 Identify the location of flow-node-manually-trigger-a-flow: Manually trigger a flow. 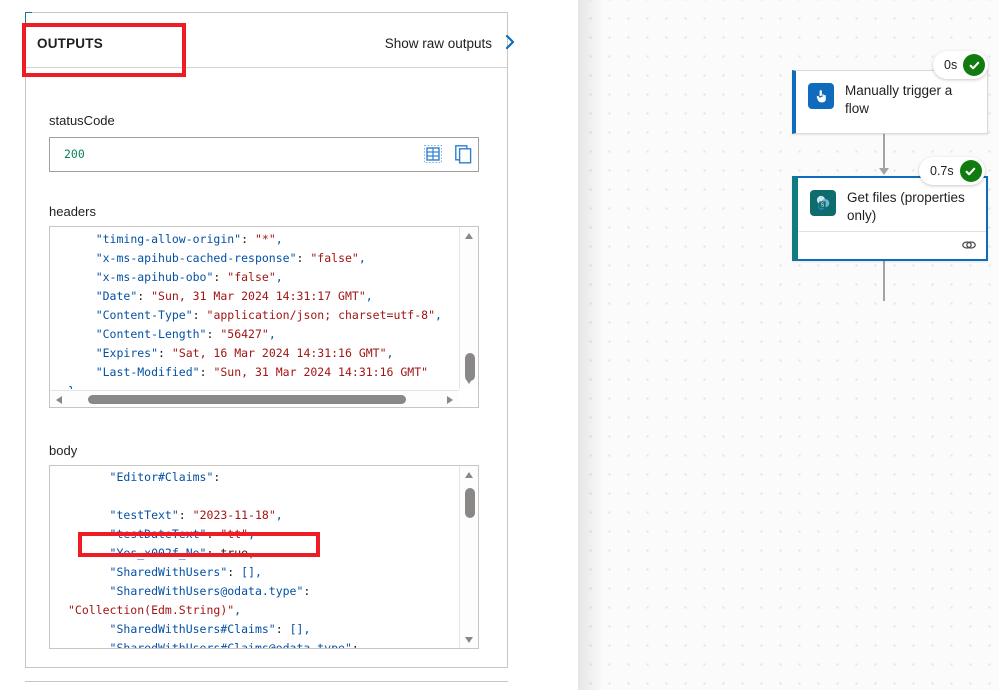
(890, 102).